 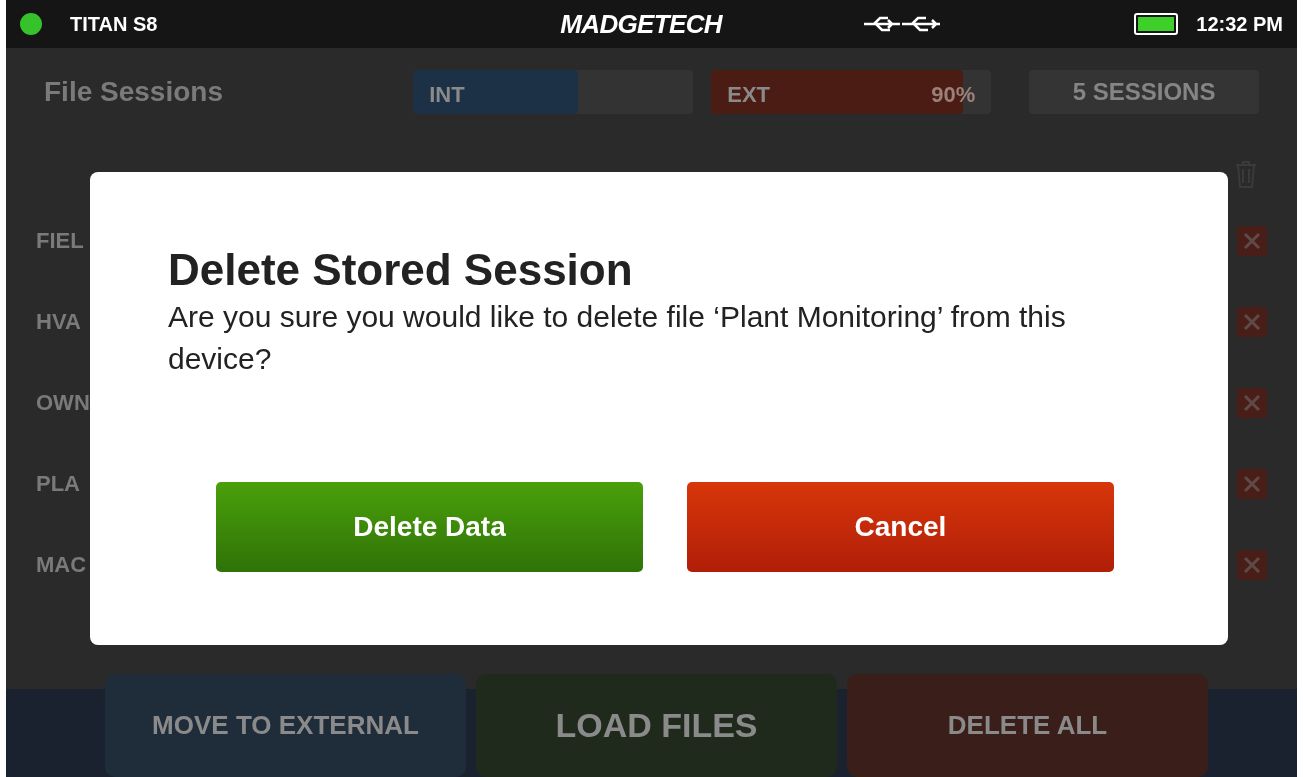 I want to click on storage-label: INT, so click(x=447, y=95).